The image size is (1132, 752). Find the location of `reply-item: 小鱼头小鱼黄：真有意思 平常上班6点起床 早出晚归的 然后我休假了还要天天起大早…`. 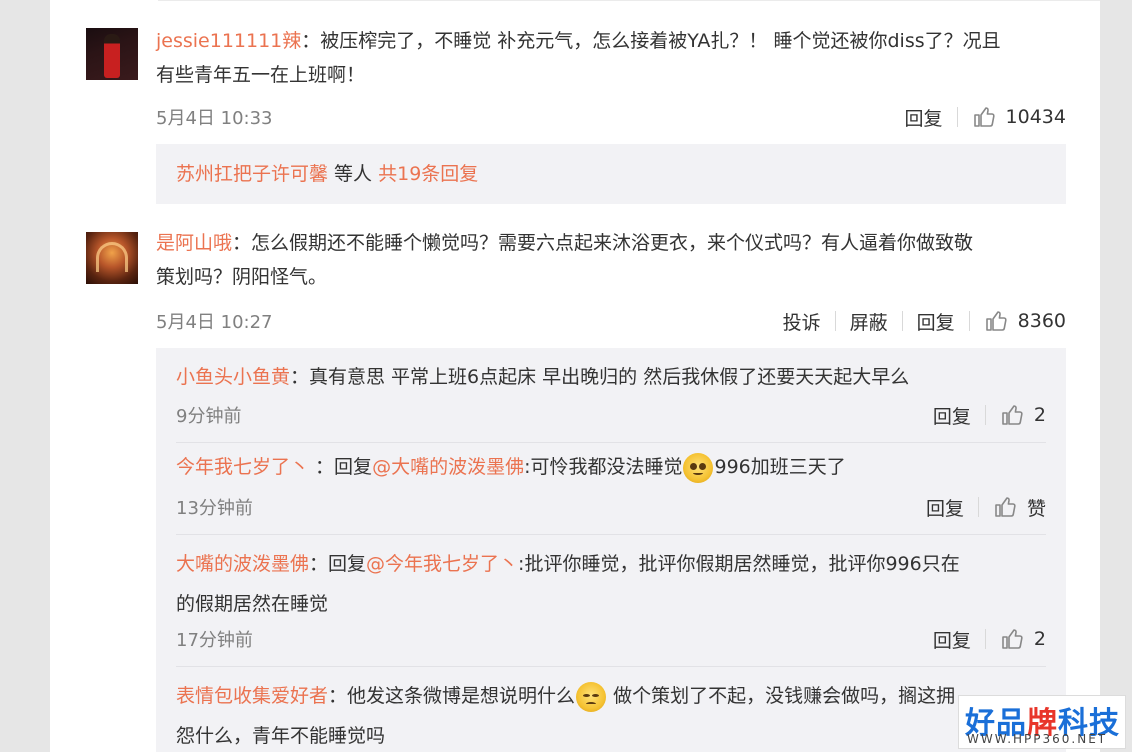

reply-item: 小鱼头小鱼黄：真有意思 平常上班6点起床 早出晚归的 然后我休假了还要天天起大早… is located at coordinates (611, 377).